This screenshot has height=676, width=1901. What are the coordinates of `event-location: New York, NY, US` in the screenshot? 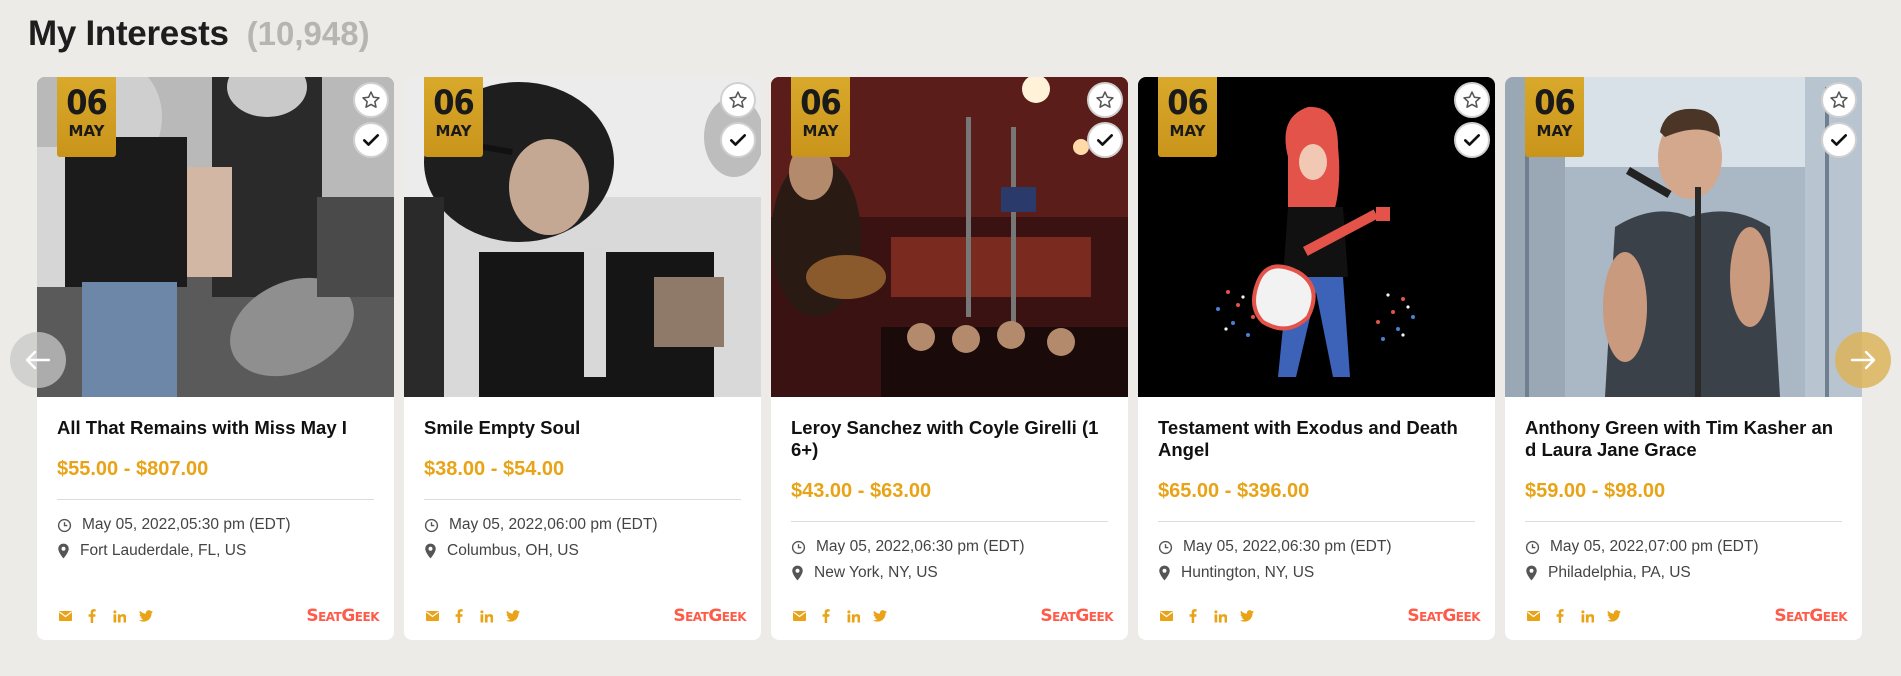 It's located at (949, 573).